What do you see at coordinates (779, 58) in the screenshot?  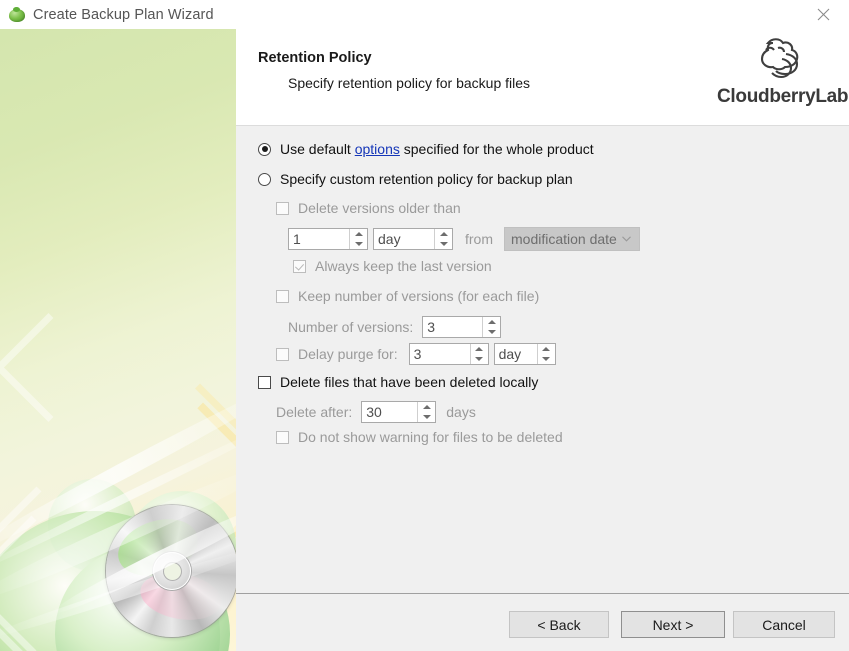 I see `cloudberry-cloud-icon` at bounding box center [779, 58].